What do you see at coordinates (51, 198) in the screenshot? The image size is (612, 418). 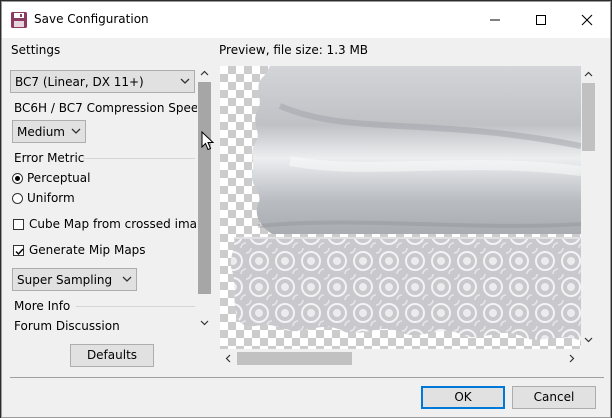 I see `radio-uniform-label: Uniform` at bounding box center [51, 198].